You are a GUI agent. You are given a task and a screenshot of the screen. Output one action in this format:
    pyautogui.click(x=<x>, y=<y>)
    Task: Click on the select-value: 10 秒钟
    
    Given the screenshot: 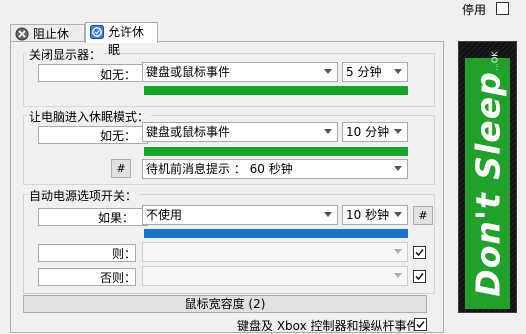 What is the action you would take?
    pyautogui.click(x=368, y=215)
    